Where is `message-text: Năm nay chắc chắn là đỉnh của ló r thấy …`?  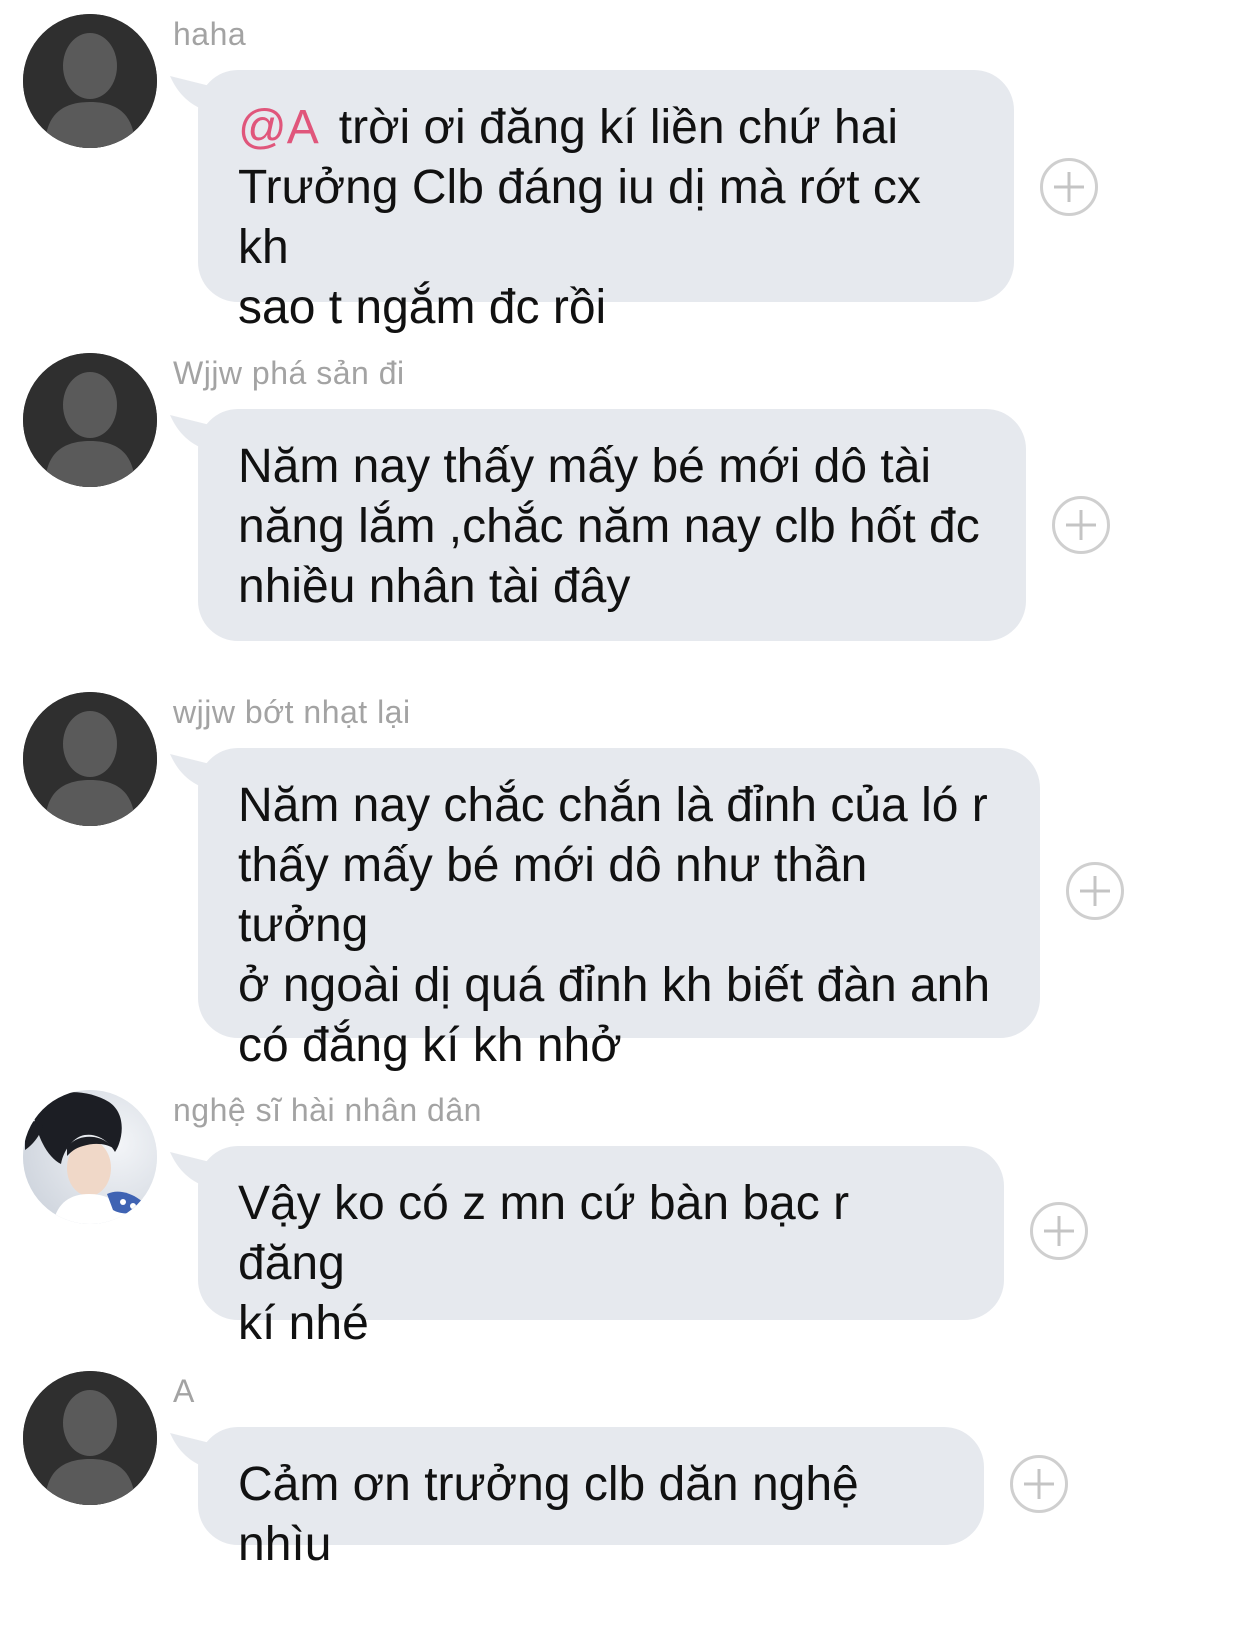 message-text: Năm nay chắc chắn là đỉnh của ló r thấy … is located at coordinates (614, 925).